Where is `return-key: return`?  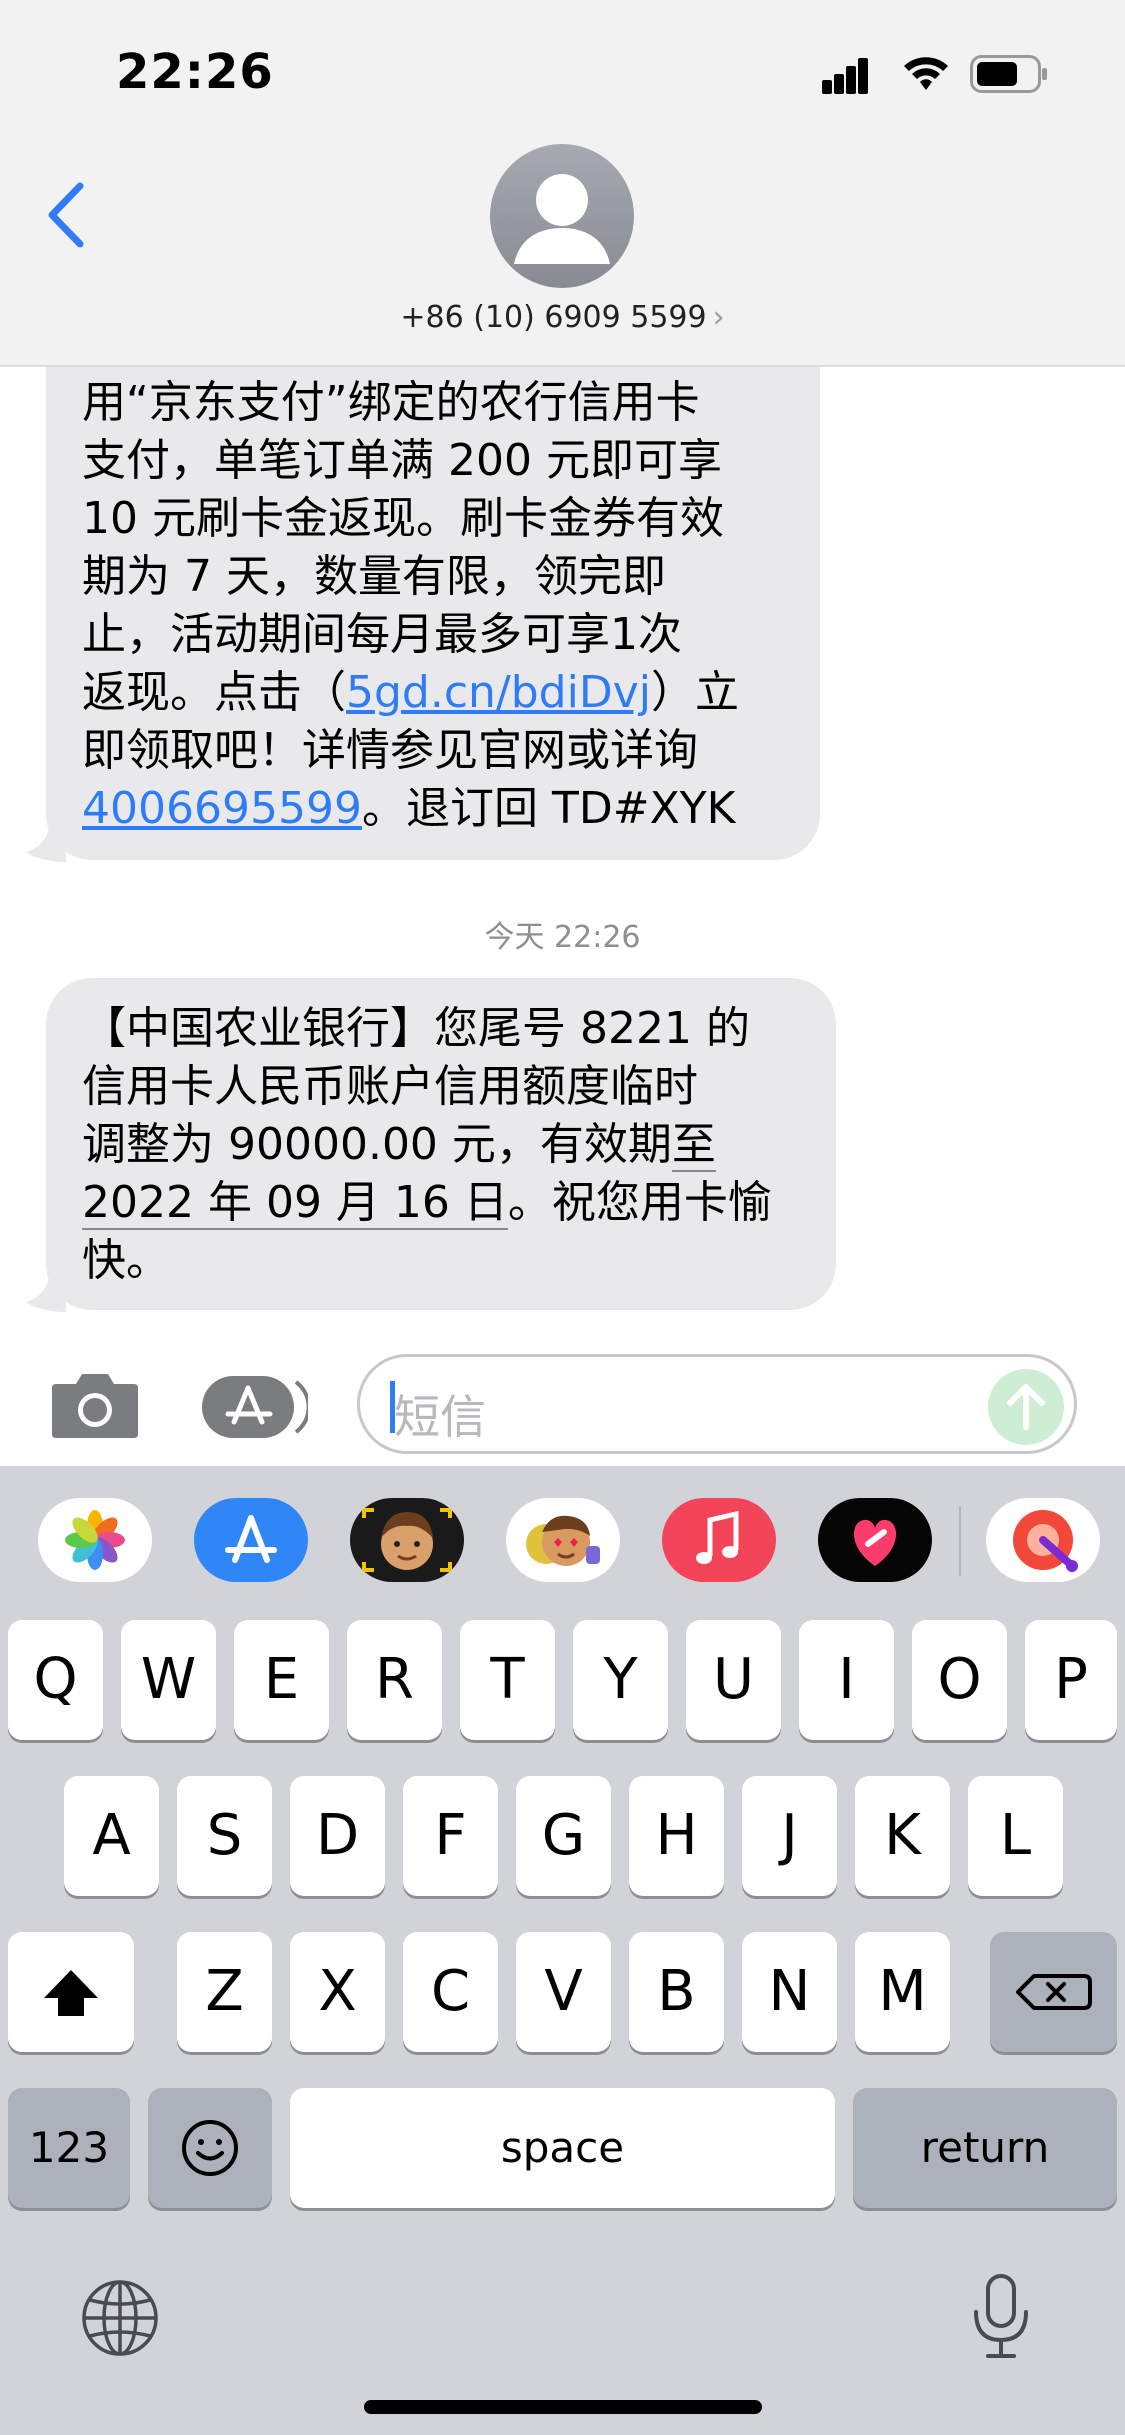 return-key: return is located at coordinates (985, 2148).